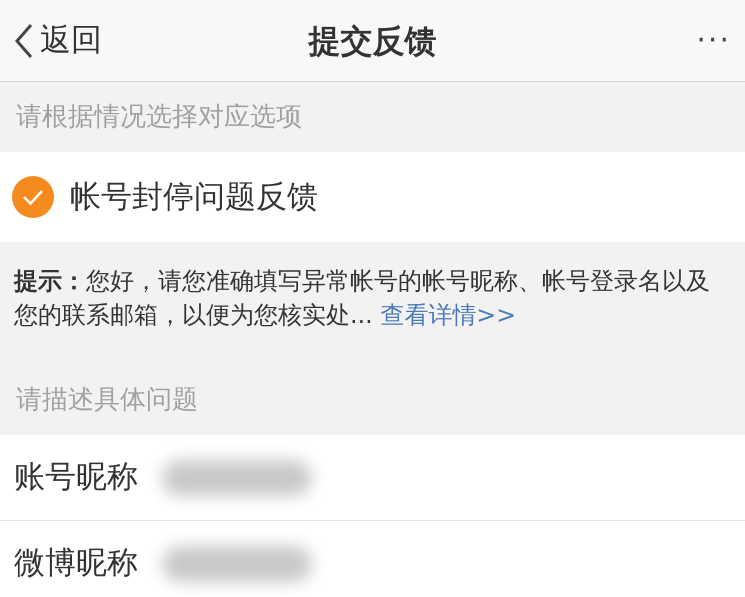 This screenshot has height=597, width=745. Describe the element at coordinates (713, 40) in the screenshot. I see `more-button: ···` at that location.